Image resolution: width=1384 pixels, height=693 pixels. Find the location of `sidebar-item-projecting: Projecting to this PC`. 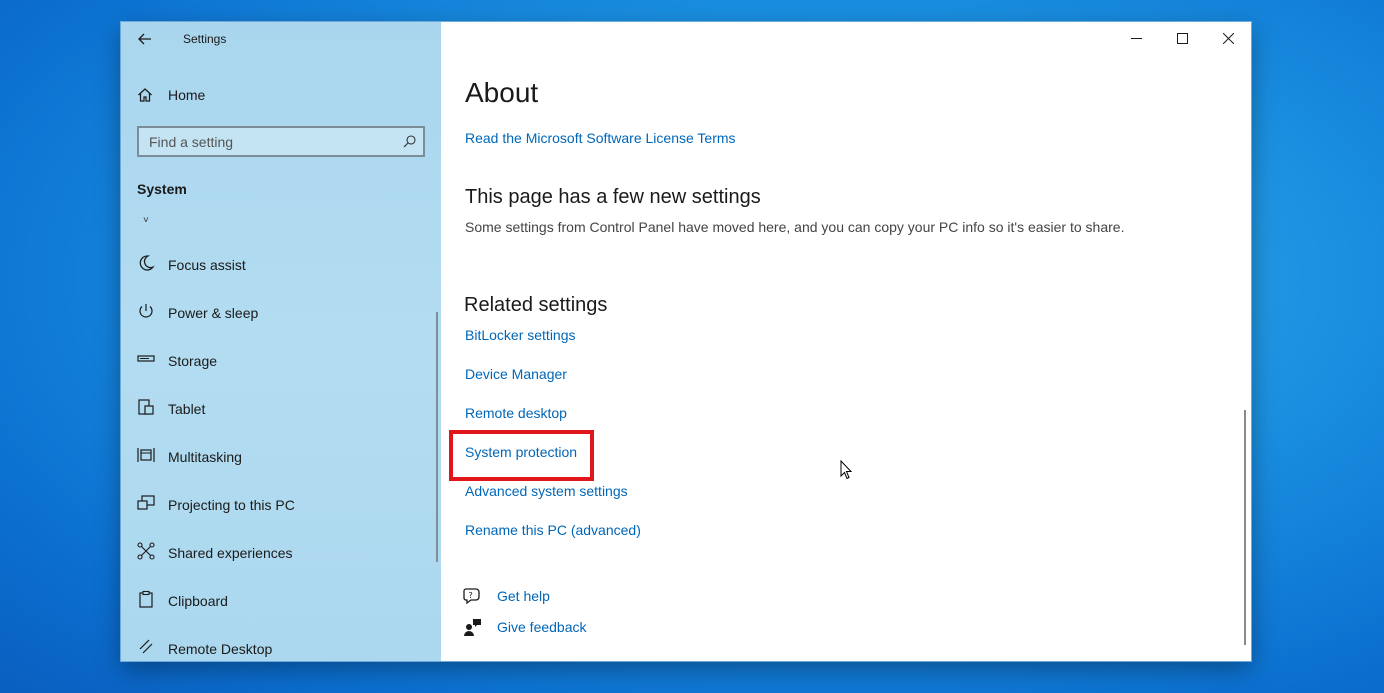

sidebar-item-projecting: Projecting to this PC is located at coordinates (279, 505).